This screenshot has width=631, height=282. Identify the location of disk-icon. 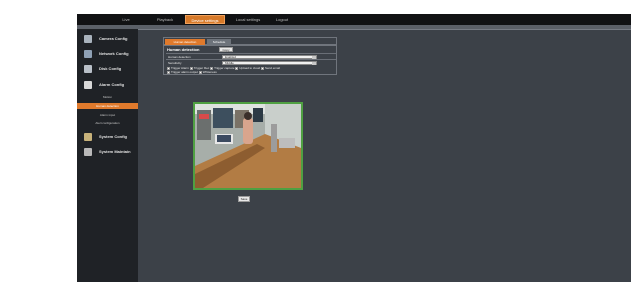
(88, 69).